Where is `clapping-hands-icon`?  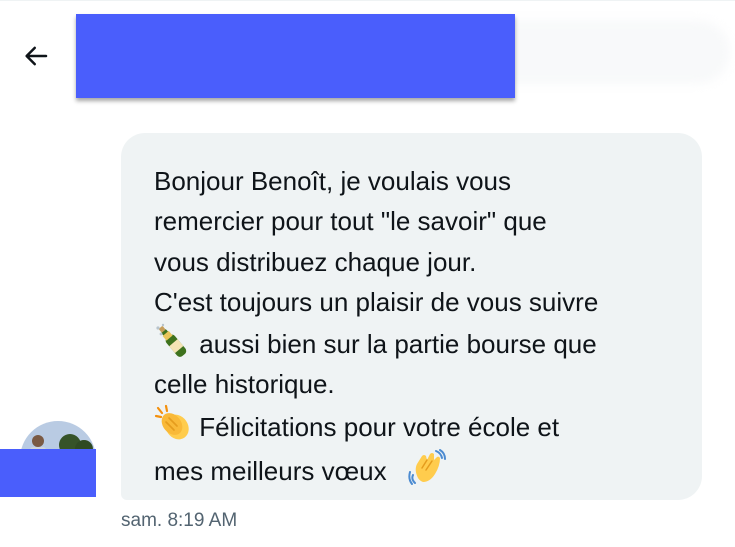 clapping-hands-icon is located at coordinates (171, 422).